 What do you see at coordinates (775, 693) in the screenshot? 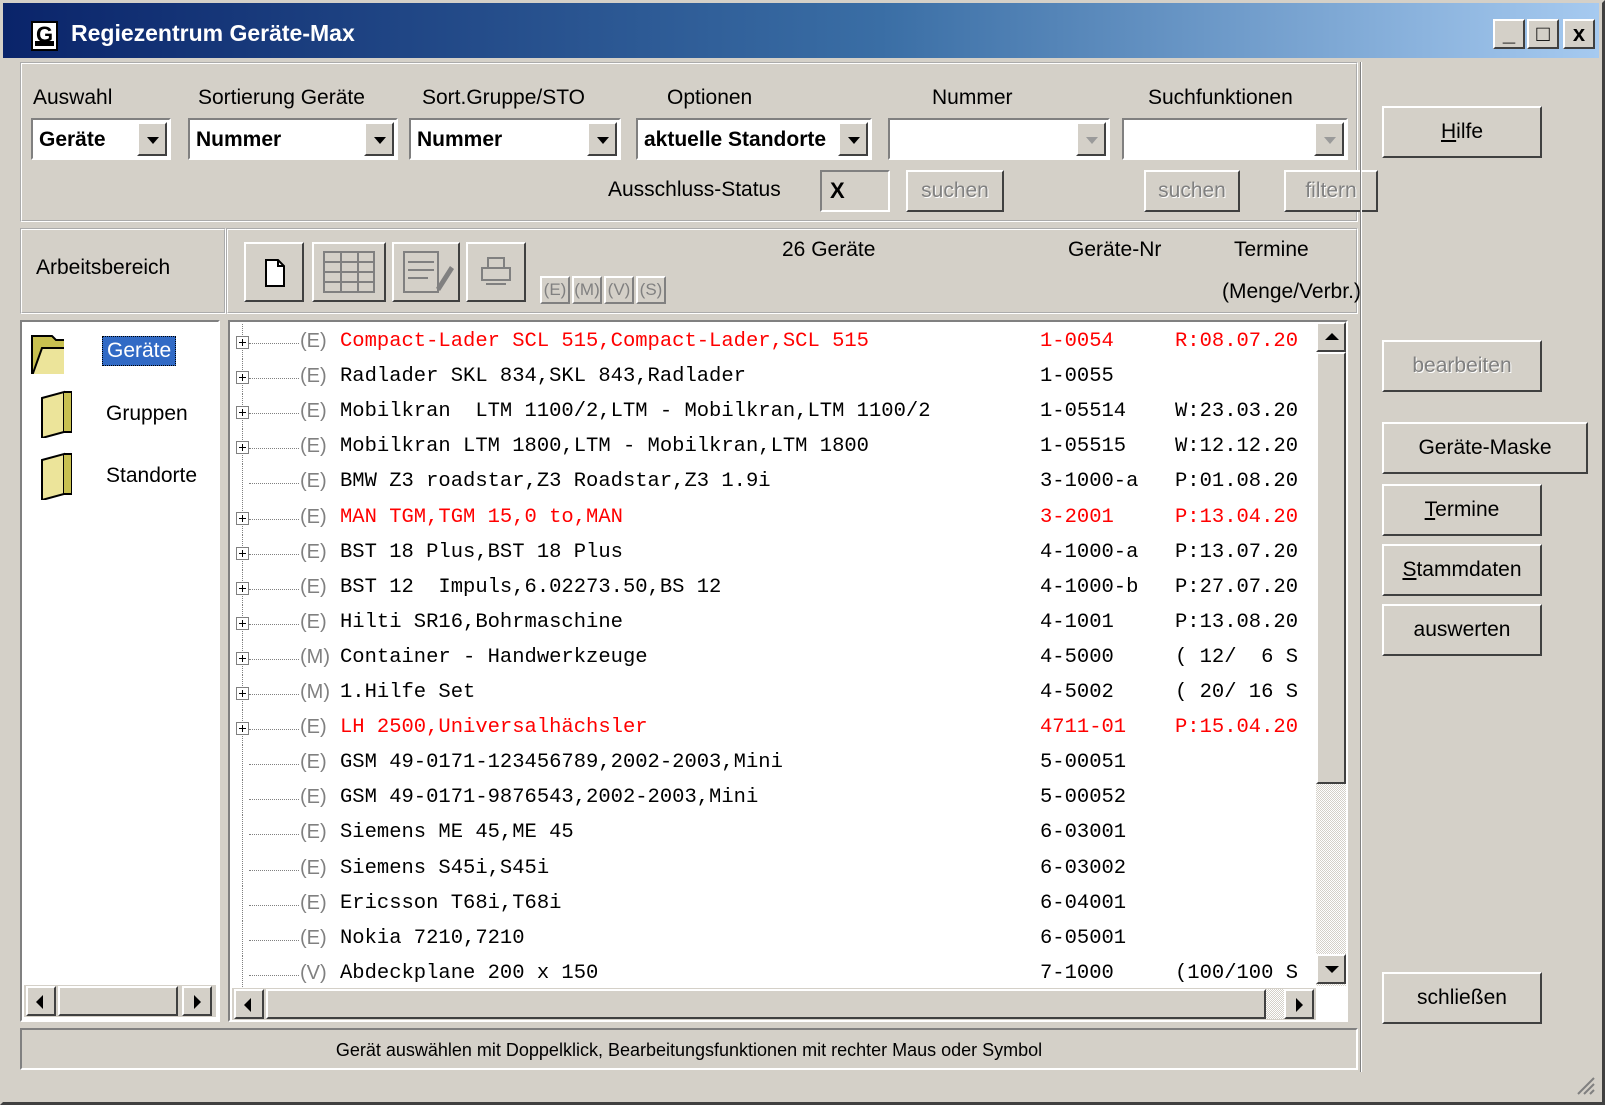
I see `tree-row: (M) 1.Hilfe Set 4-5002 ( 20/ 16 S` at bounding box center [775, 693].